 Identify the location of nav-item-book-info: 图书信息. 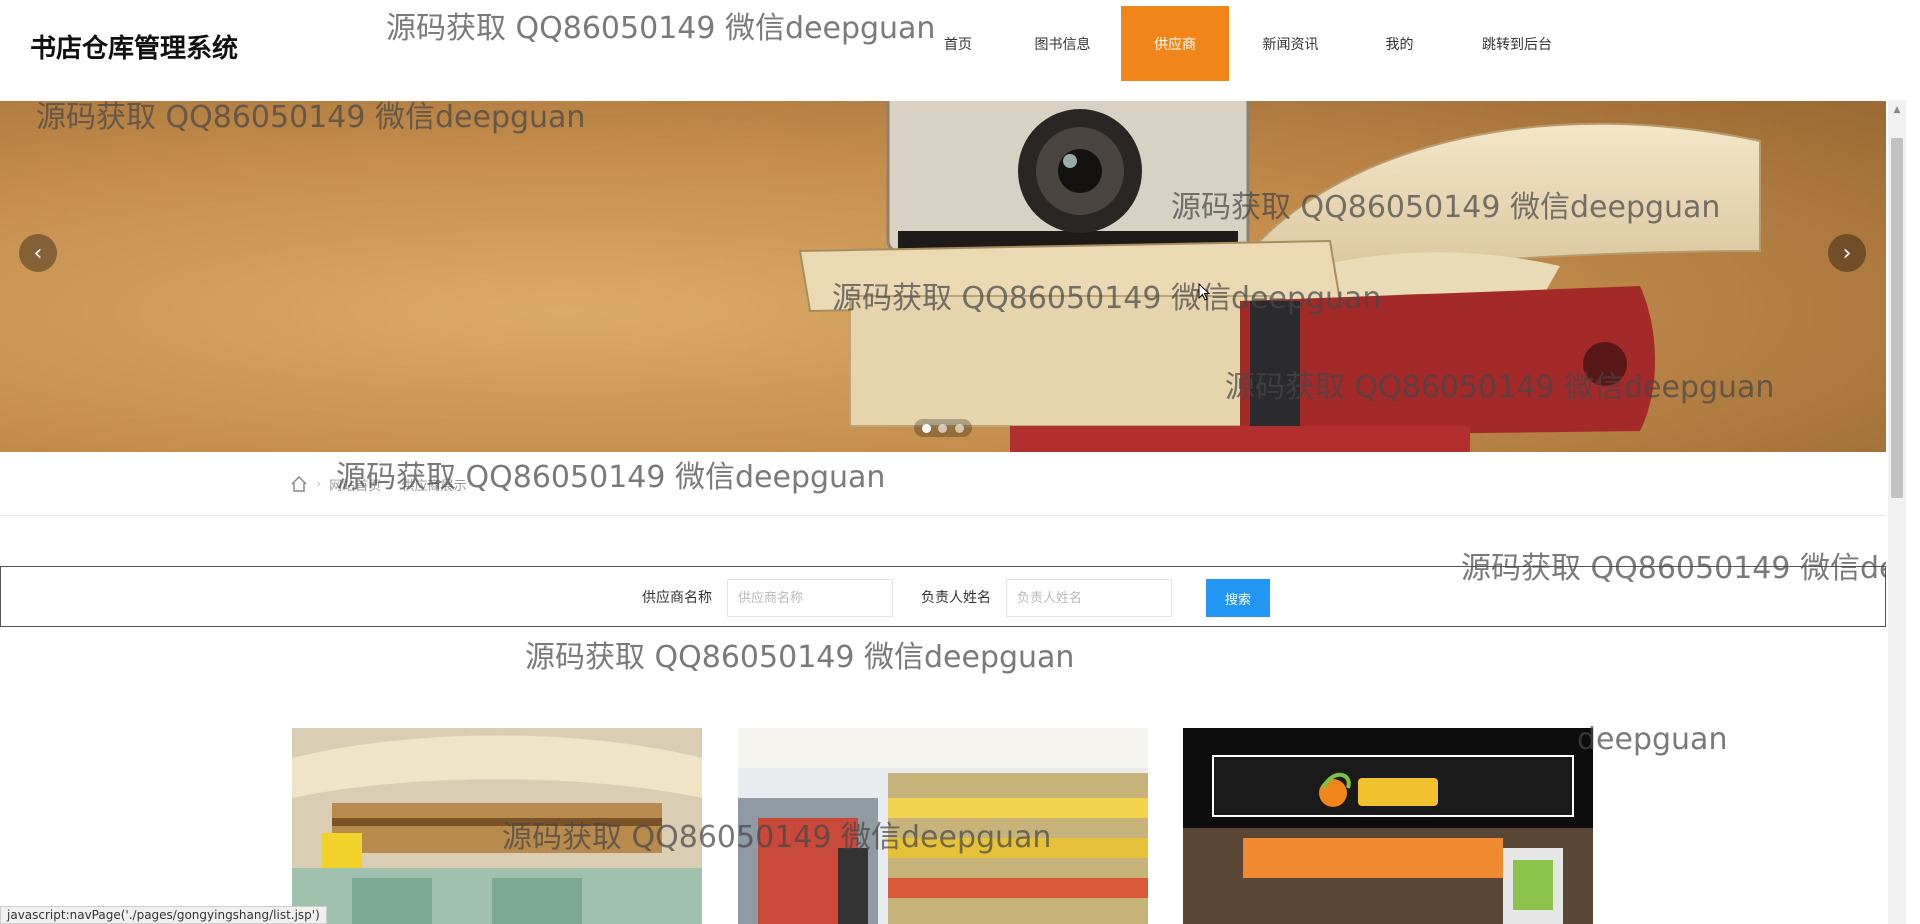
(1062, 43).